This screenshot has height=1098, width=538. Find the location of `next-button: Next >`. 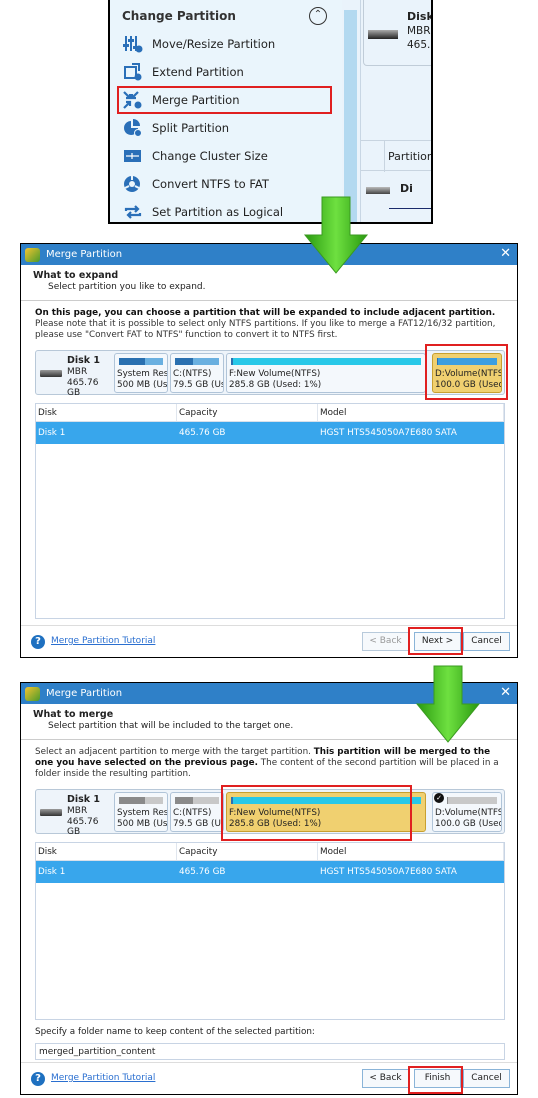

next-button: Next > is located at coordinates (437, 641).